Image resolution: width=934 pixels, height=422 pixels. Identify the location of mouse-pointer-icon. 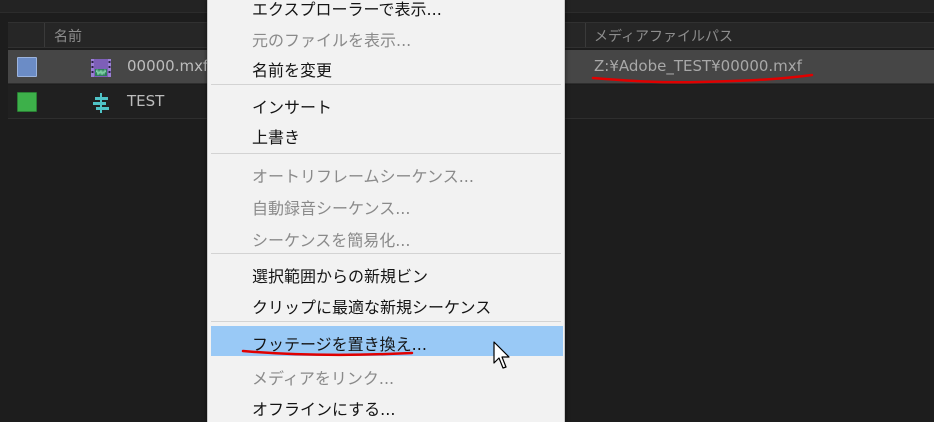
(501, 355).